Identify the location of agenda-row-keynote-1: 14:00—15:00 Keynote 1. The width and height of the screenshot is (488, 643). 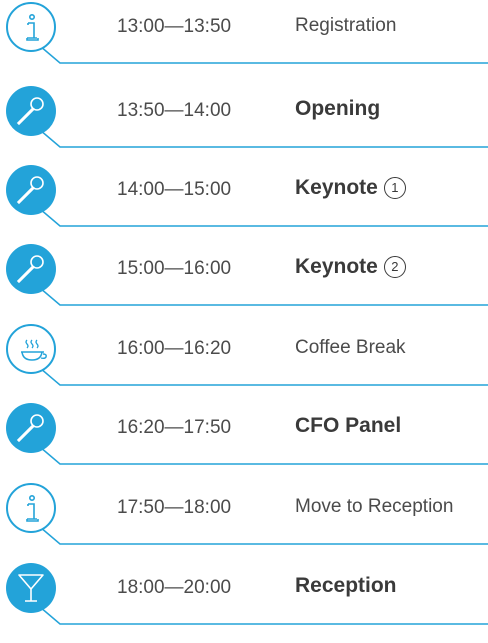
(244, 205).